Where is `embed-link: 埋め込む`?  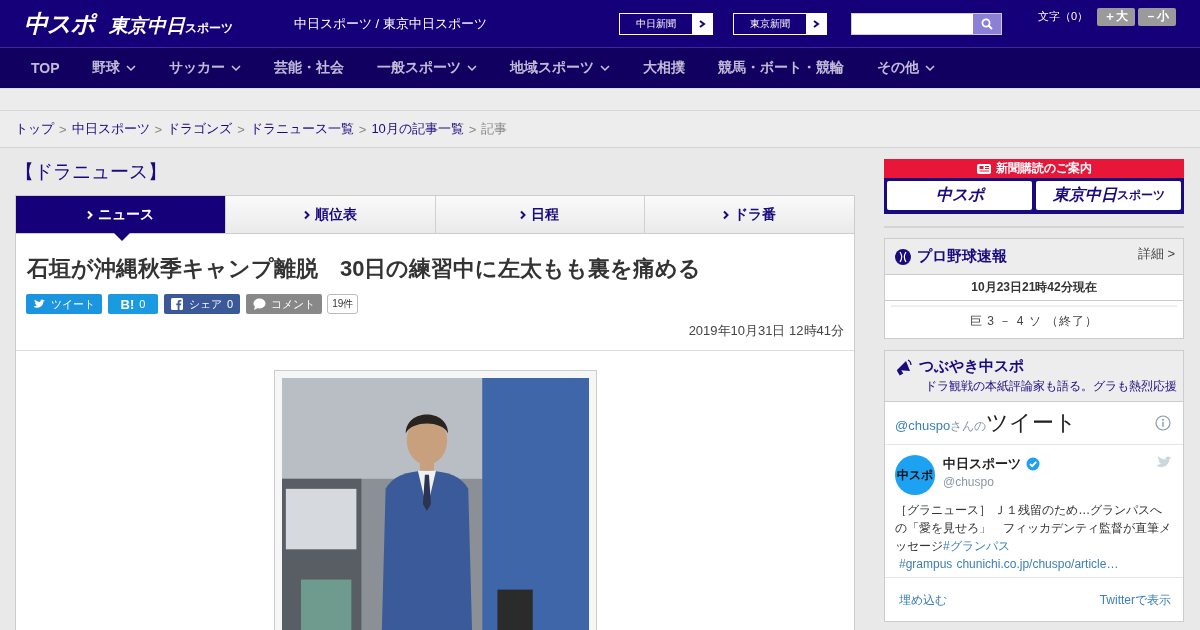
embed-link: 埋め込む is located at coordinates (923, 600).